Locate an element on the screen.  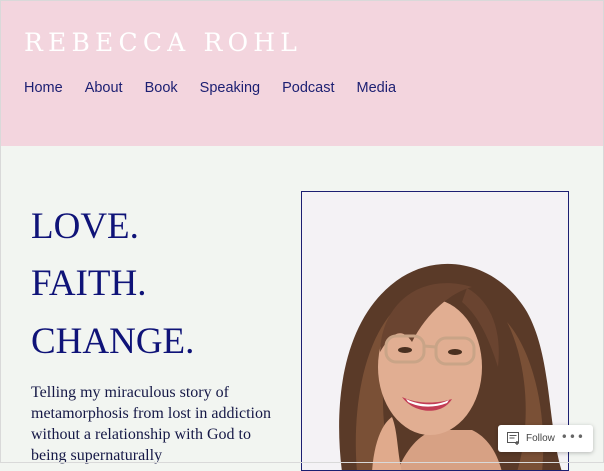
follow-button: Follow ••• is located at coordinates (545, 438).